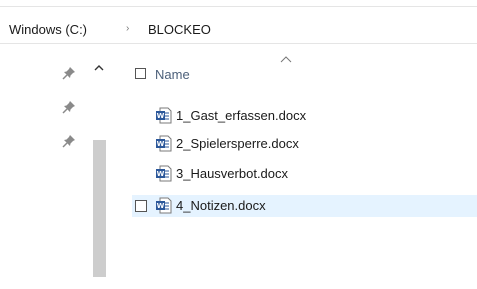  What do you see at coordinates (304, 144) in the screenshot?
I see `file-row: W 2_Spielersperre.docx` at bounding box center [304, 144].